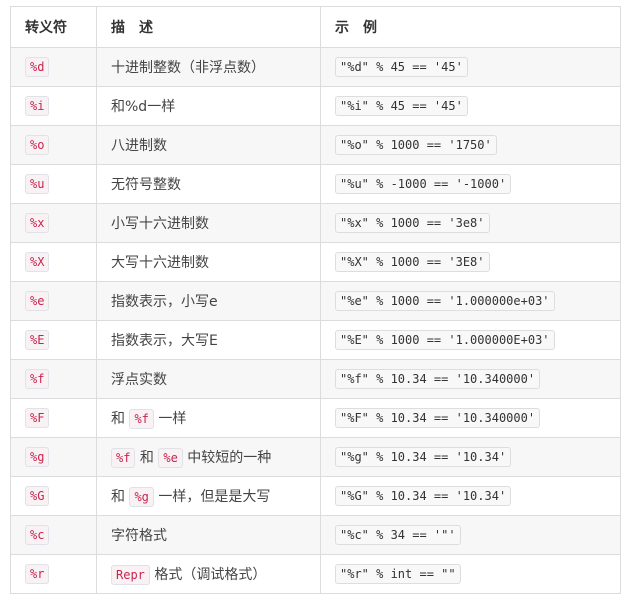 The image size is (635, 594). I want to click on description-cell: 小写十六进制数, so click(208, 223).